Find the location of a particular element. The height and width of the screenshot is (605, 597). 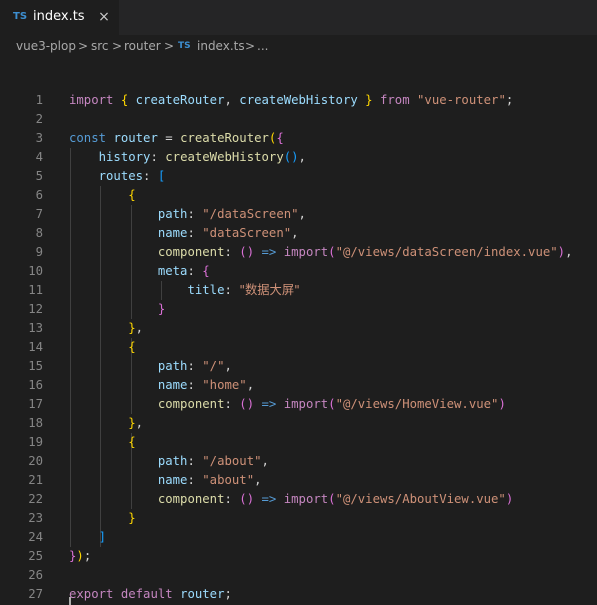

code-line: 8 name: "dataScreen", is located at coordinates (298, 233).